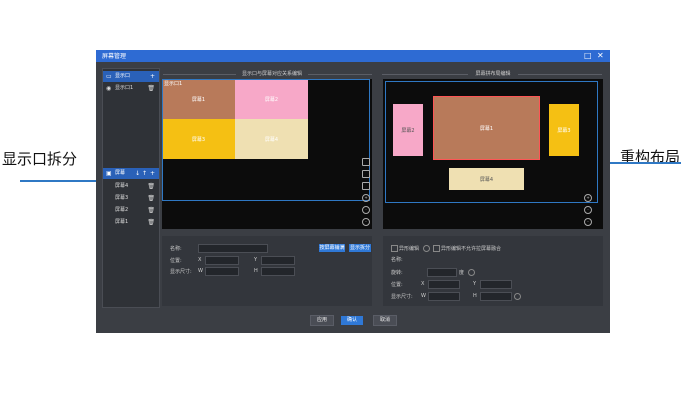 This screenshot has height=401, width=696. Describe the element at coordinates (409, 249) in the screenshot. I see `irregular-edit-label: 异形编辑` at that location.